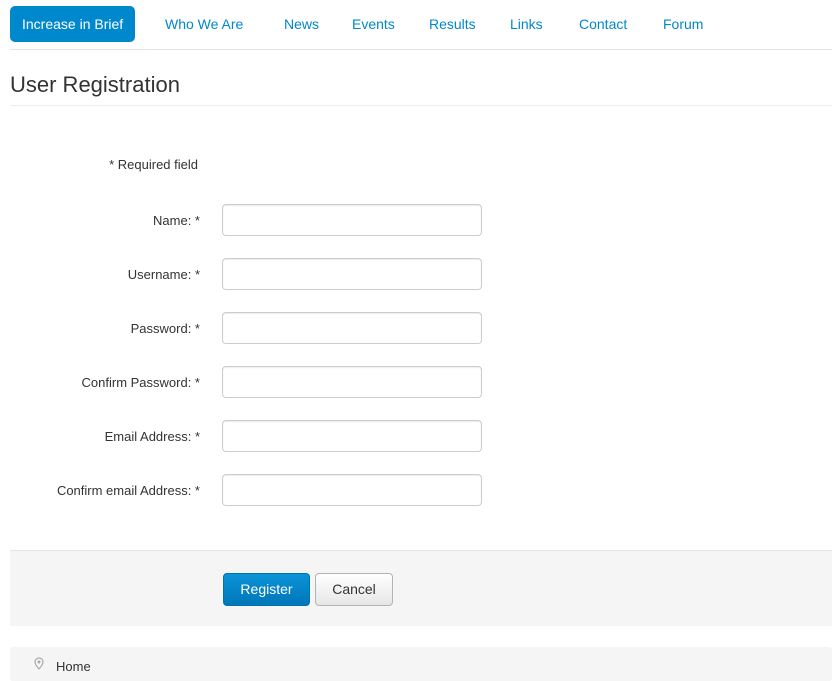 Image resolution: width=832 pixels, height=681 pixels. Describe the element at coordinates (352, 490) in the screenshot. I see `confirm-email-input` at that location.